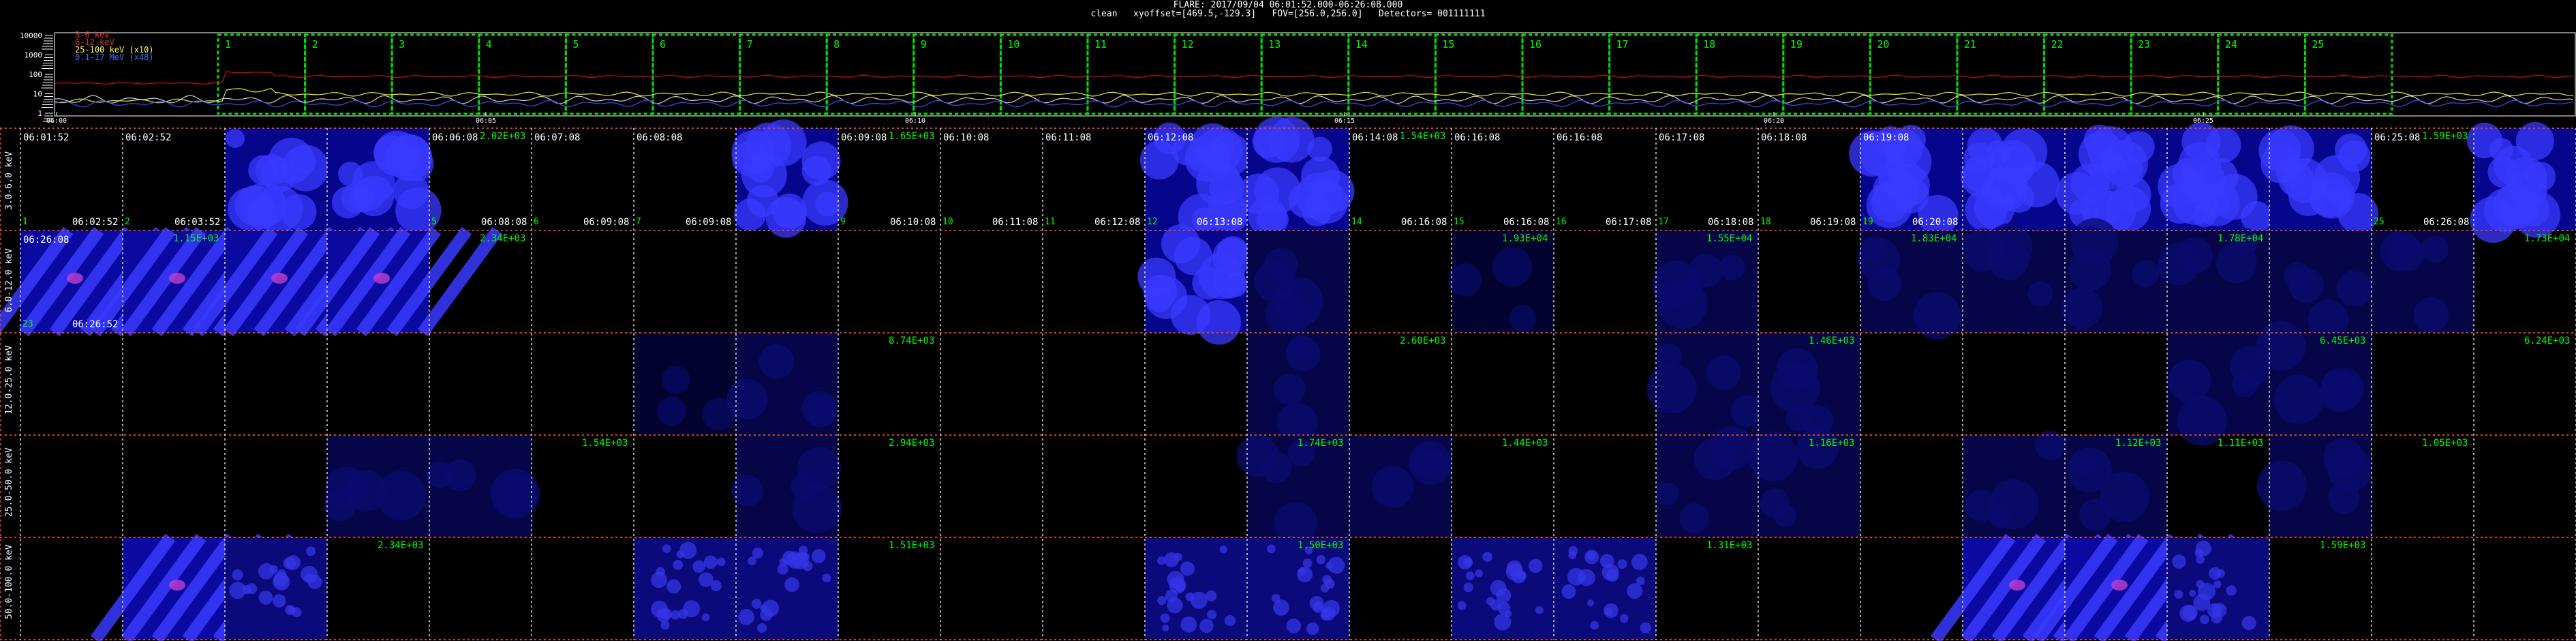 The height and width of the screenshot is (641, 2576). What do you see at coordinates (2241, 444) in the screenshot?
I see `peak-value: 1.11E+03` at bounding box center [2241, 444].